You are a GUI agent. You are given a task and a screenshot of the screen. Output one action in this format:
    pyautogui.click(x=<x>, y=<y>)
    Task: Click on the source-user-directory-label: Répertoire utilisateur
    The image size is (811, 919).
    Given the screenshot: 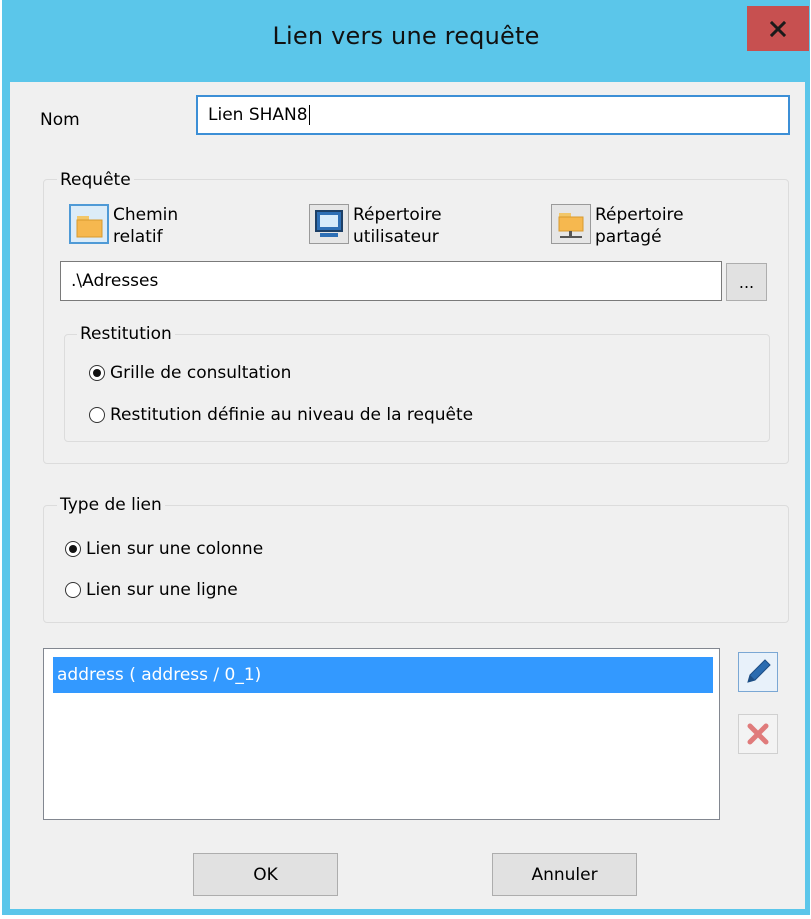 What is the action you would take?
    pyautogui.click(x=397, y=226)
    